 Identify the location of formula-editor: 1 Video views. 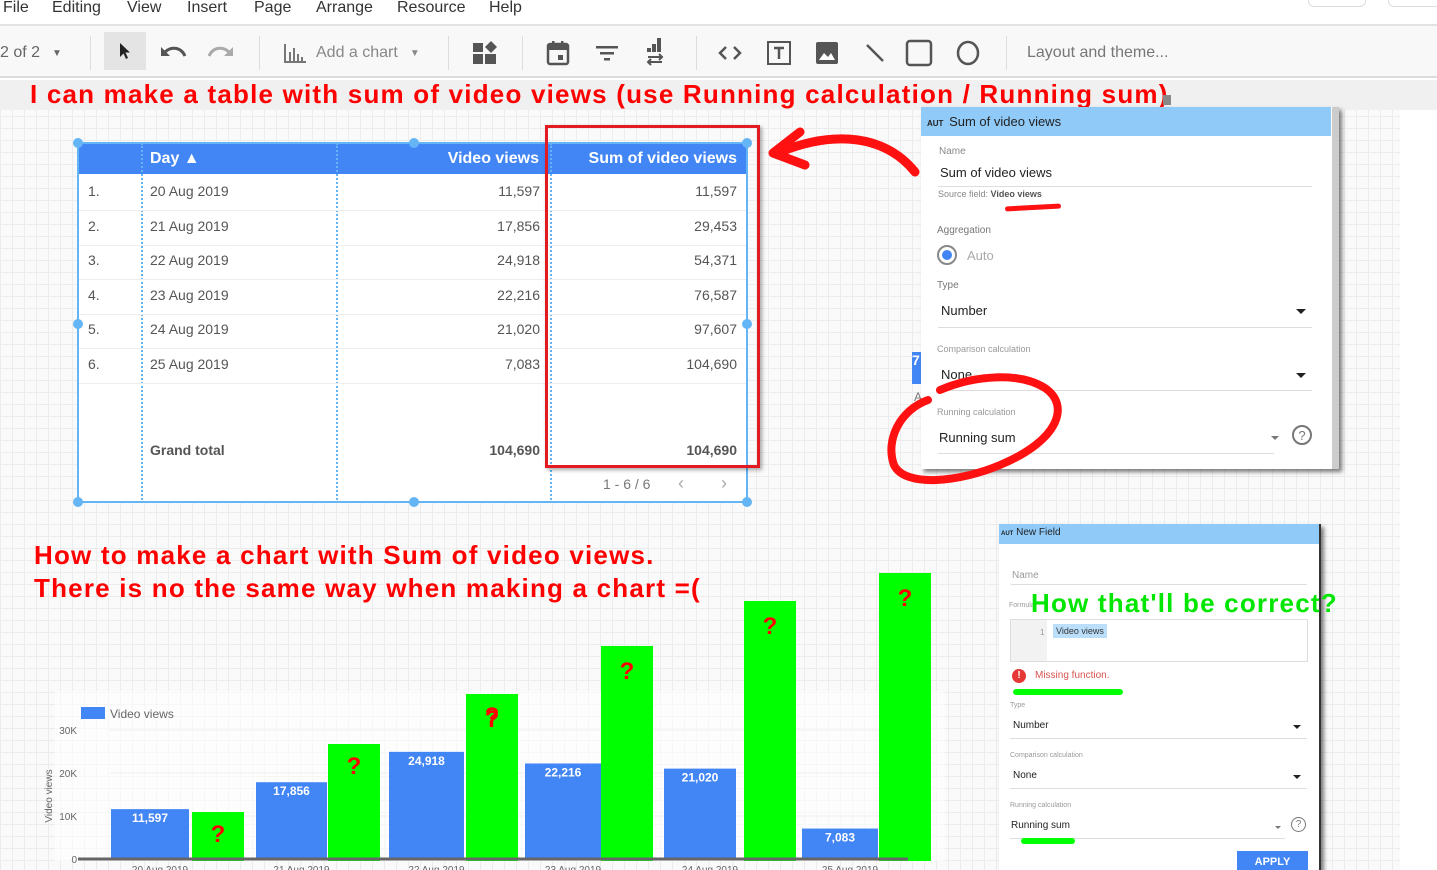
(1159, 640).